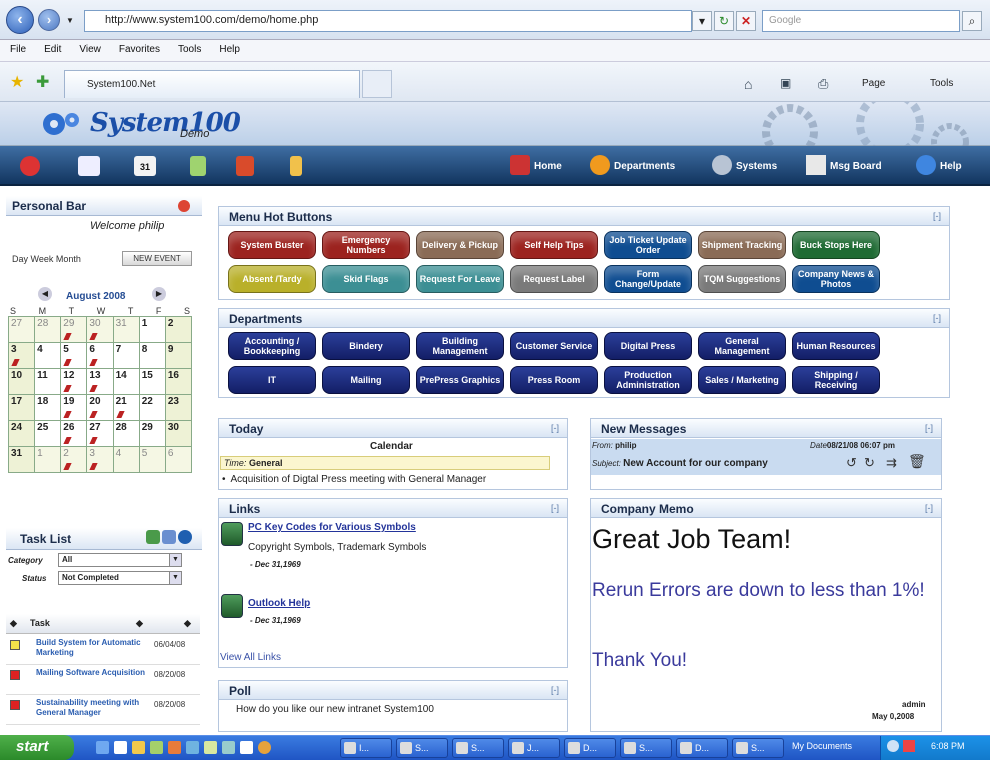  I want to click on nav-systems: Systems, so click(756, 166).